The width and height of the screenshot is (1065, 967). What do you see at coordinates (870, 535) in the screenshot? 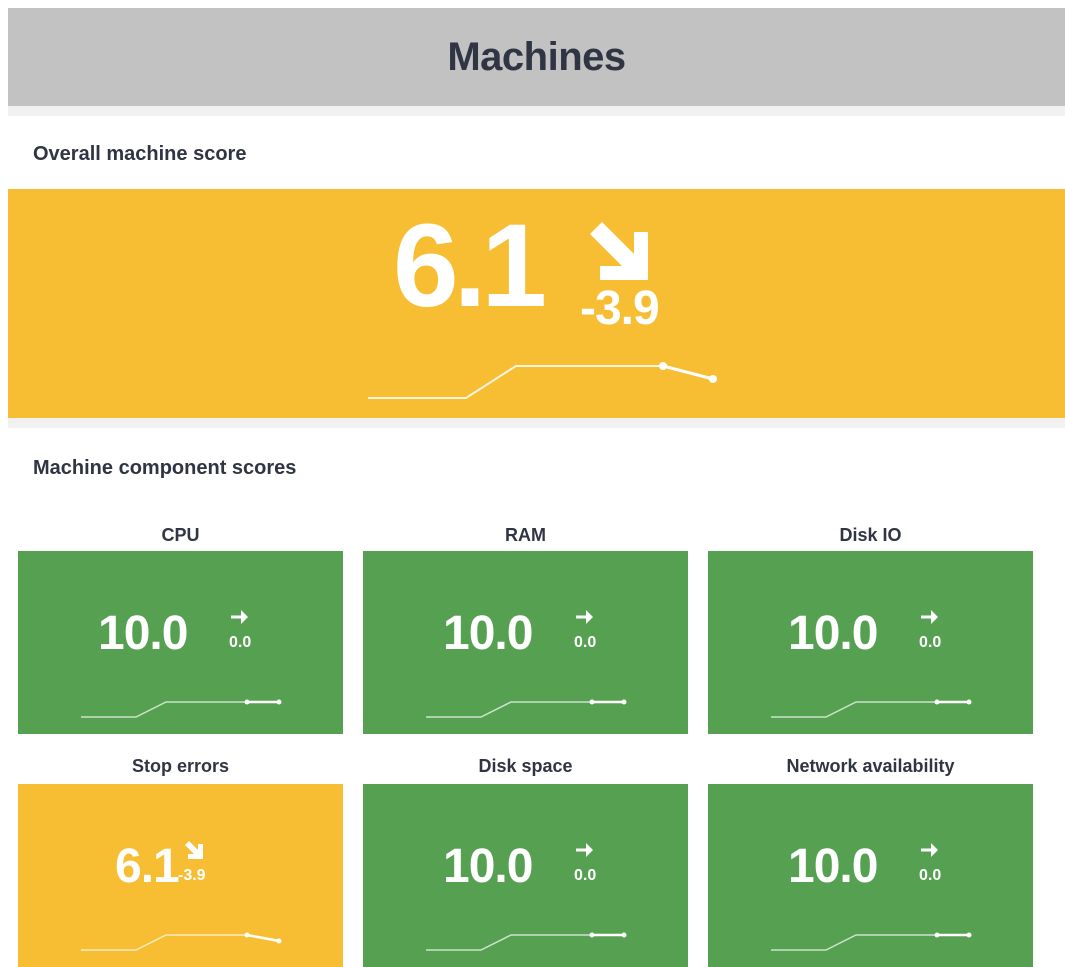
I see `component-label-disk-io: Disk IO` at bounding box center [870, 535].